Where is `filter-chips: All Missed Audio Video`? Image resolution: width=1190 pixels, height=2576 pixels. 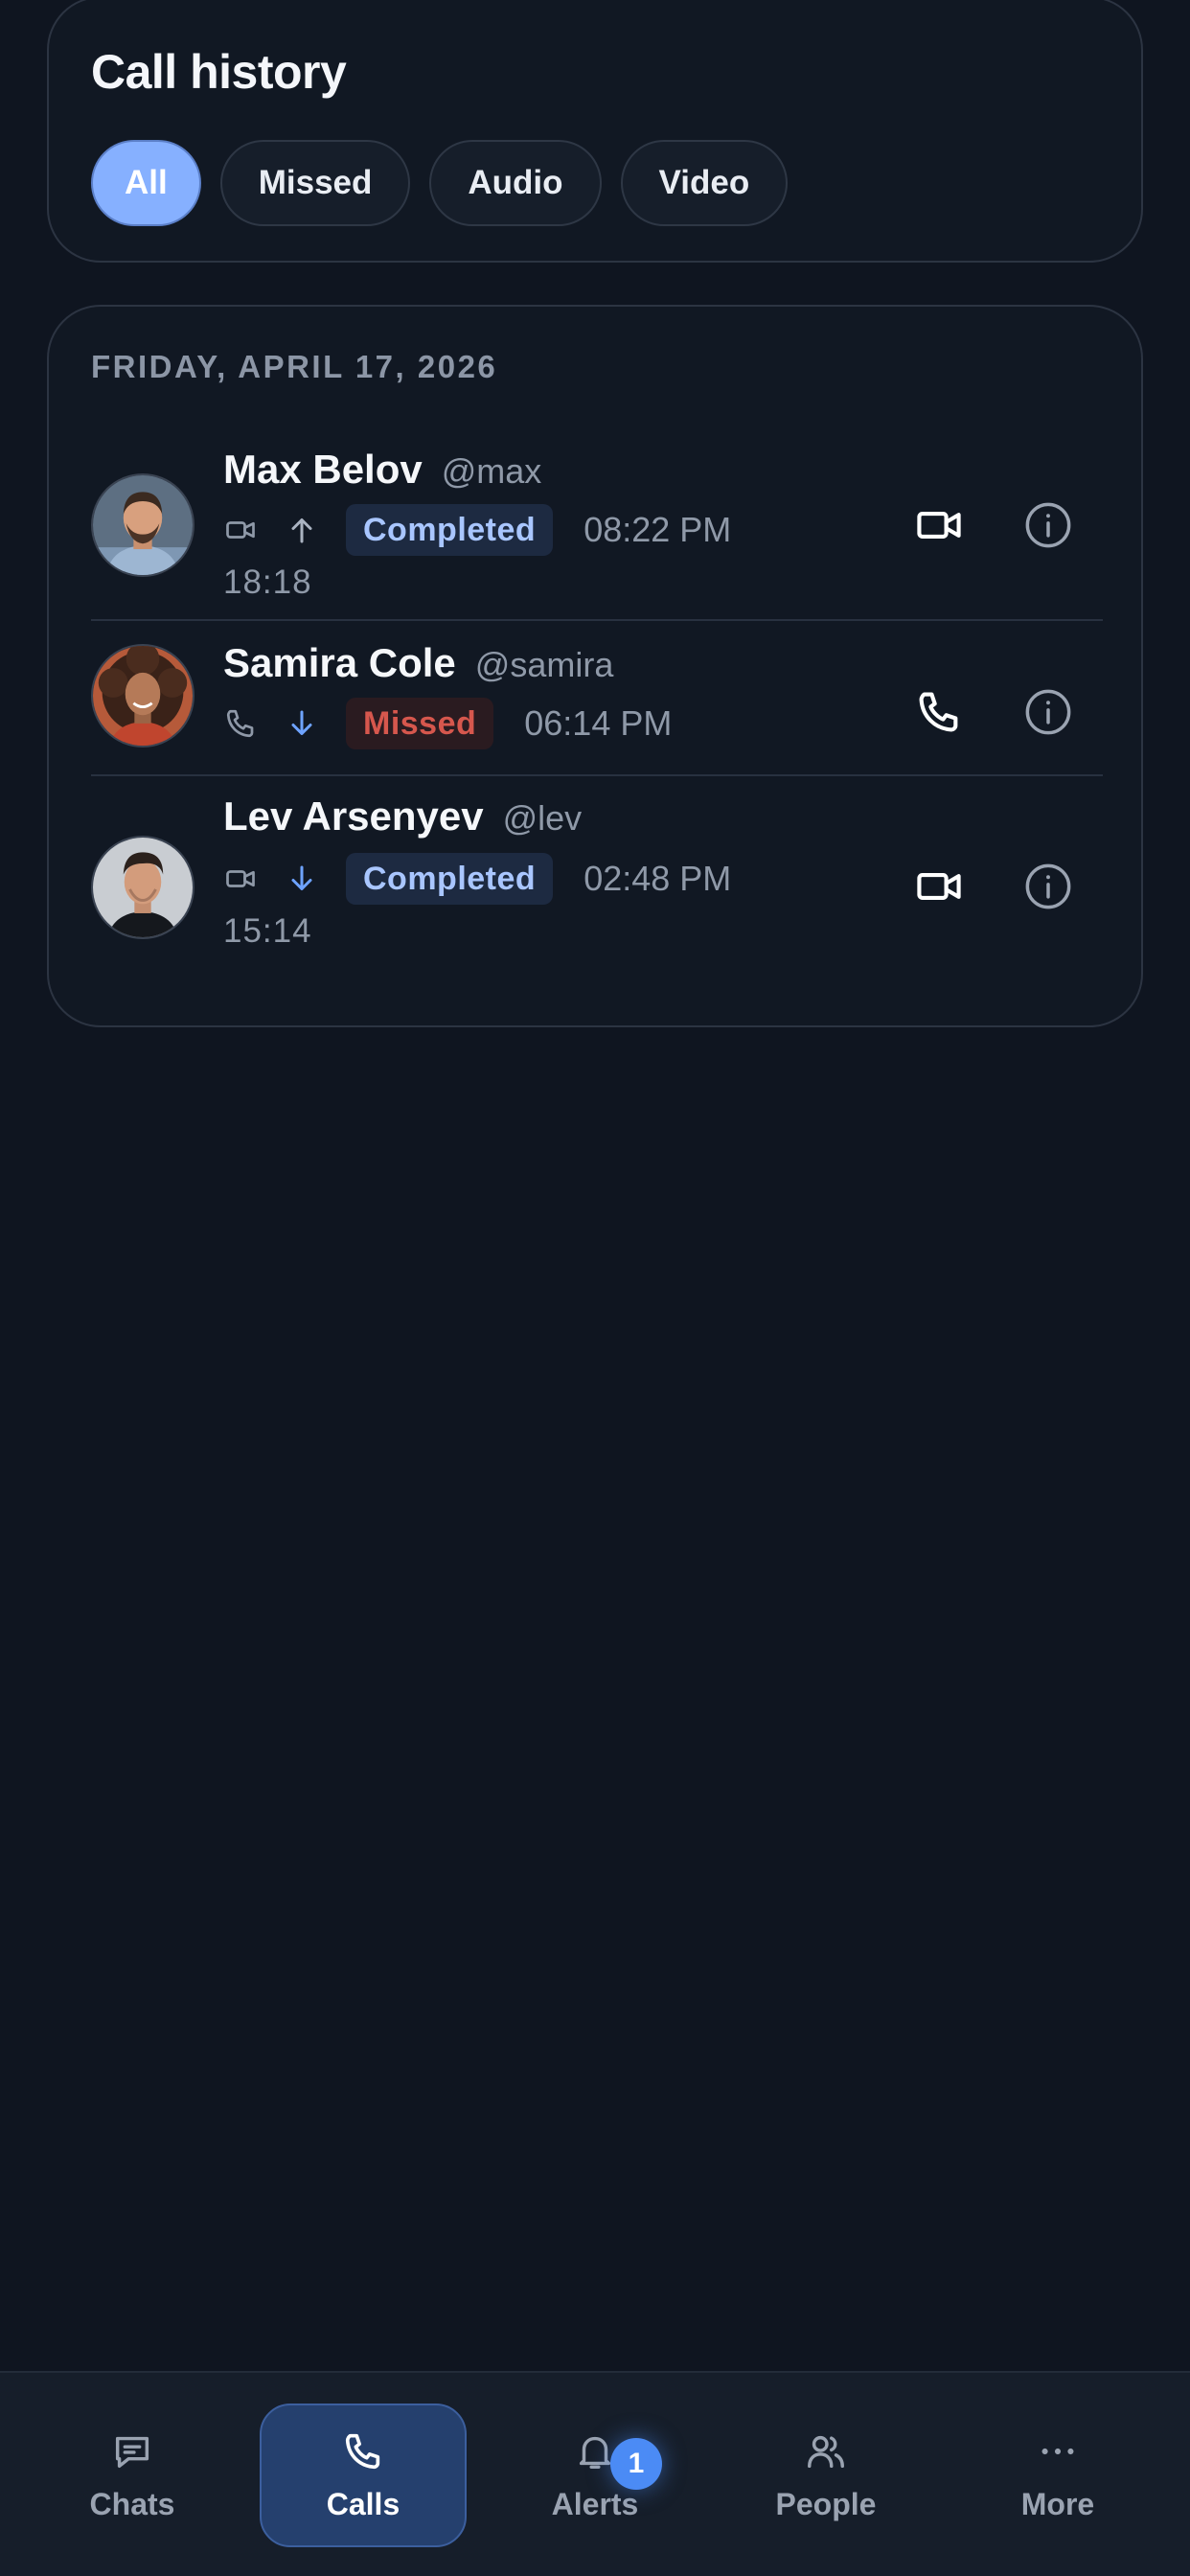
filter-chips: All Missed Audio Video is located at coordinates (440, 183).